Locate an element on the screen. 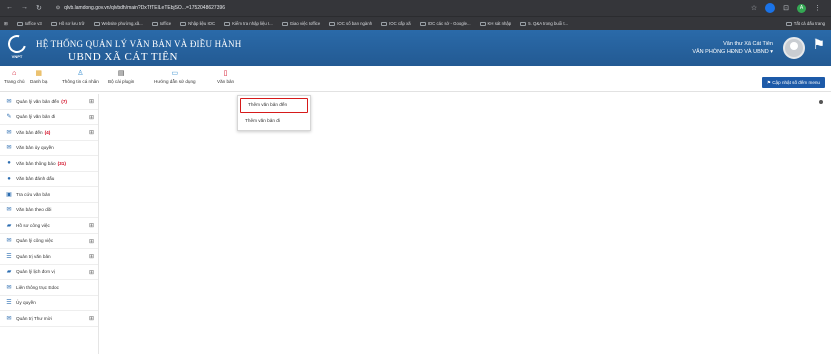  toolbar-plugin: ▤ Bộ cài plugin is located at coordinates (121, 76).